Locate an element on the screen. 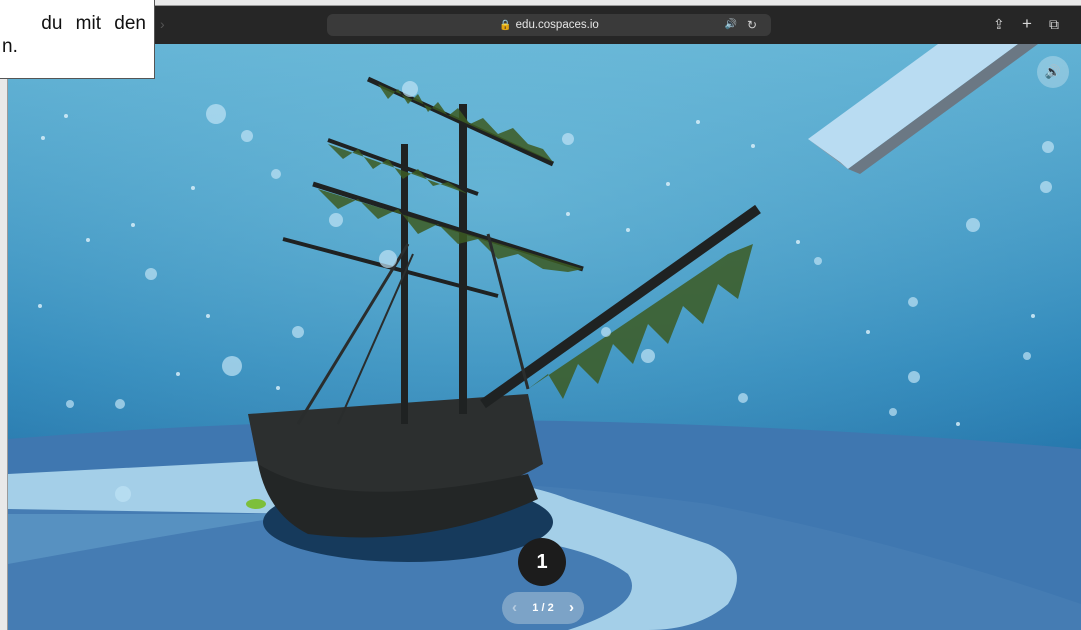 The width and height of the screenshot is (1081, 630). browser-toolbar: › 🔒 edu.cospaces.io 🔊 ↻ ⇪ + ⧉ is located at coordinates (544, 25).